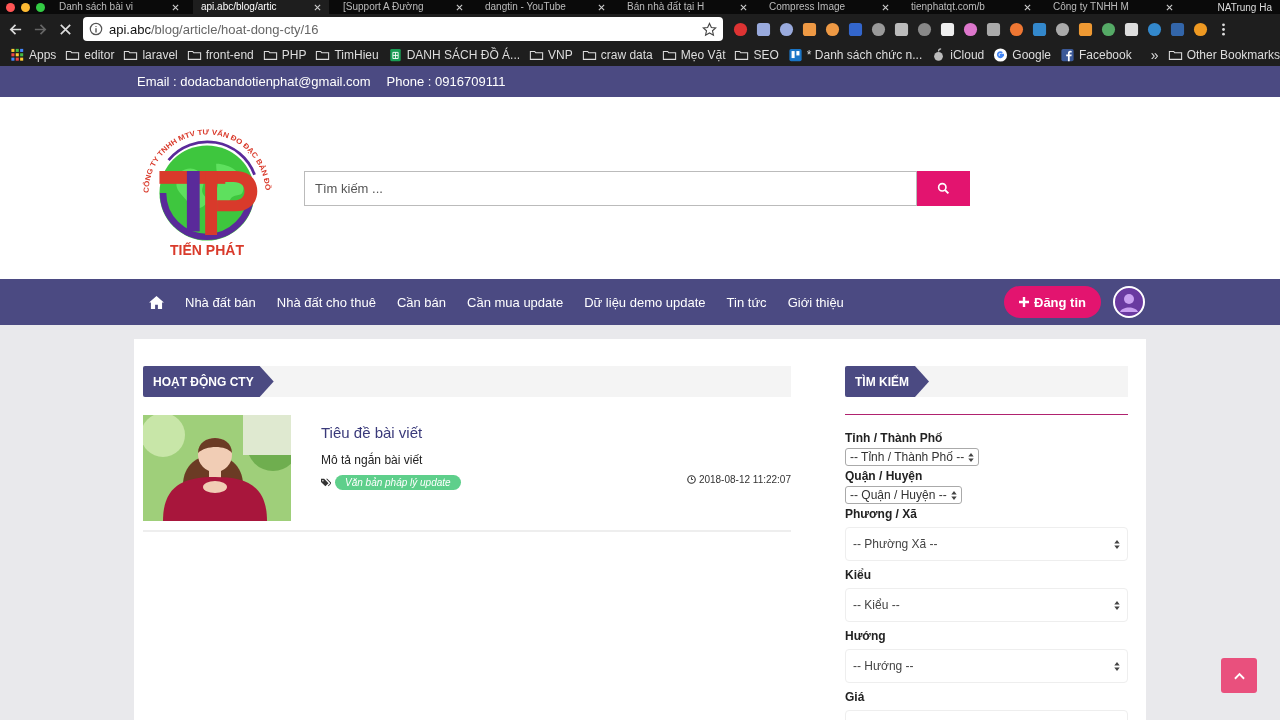 Image resolution: width=1280 pixels, height=720 pixels. What do you see at coordinates (881, 514) in the screenshot?
I see `filter-label: Phương / Xã` at bounding box center [881, 514].